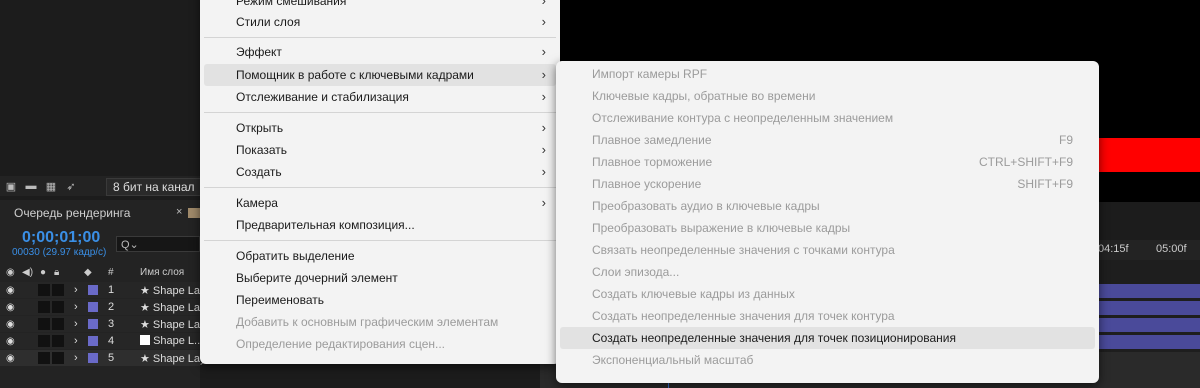 Image resolution: width=1200 pixels, height=388 pixels. I want to click on close-icon: ×, so click(179, 212).